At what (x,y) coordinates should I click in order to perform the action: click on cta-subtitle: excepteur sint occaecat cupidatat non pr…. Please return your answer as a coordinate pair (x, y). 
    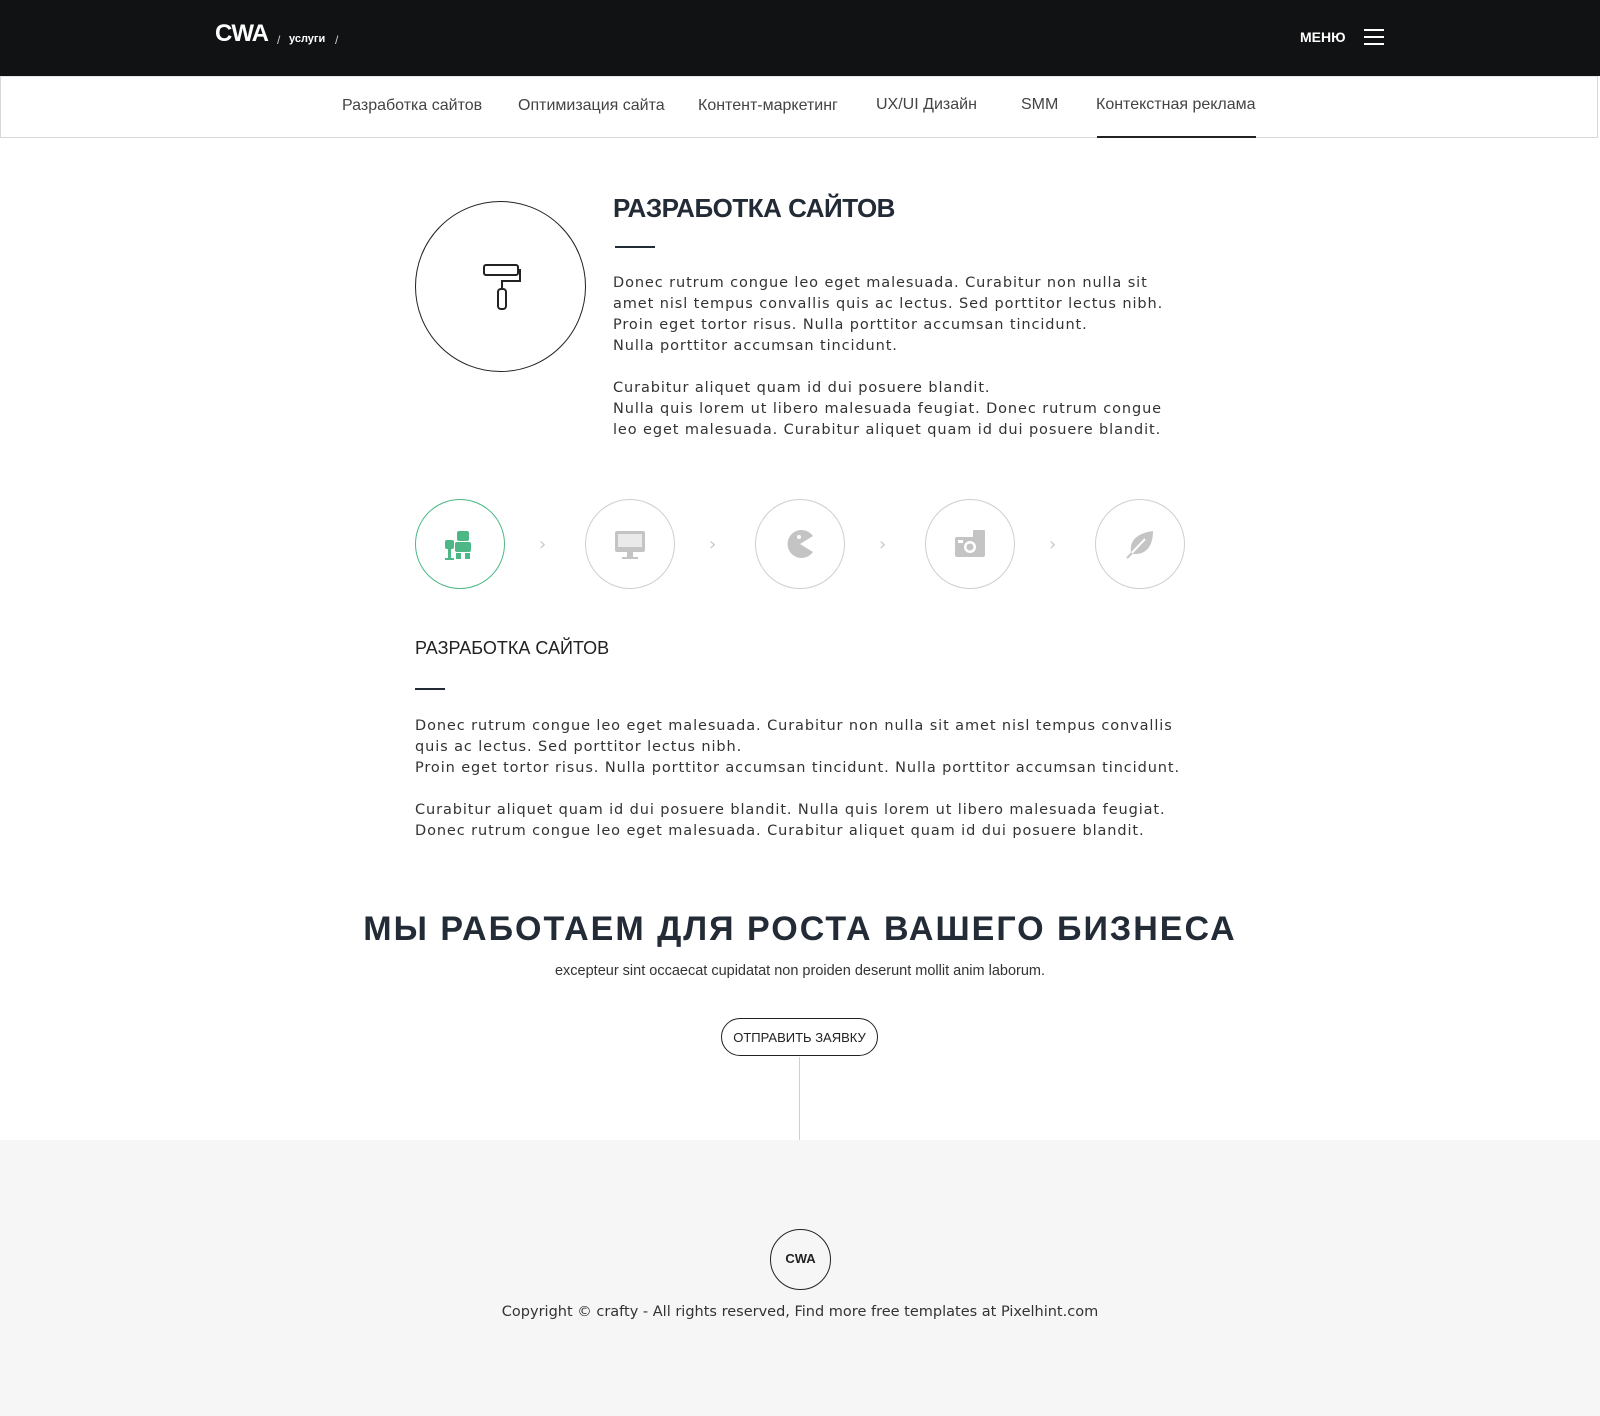
    Looking at the image, I should click on (800, 971).